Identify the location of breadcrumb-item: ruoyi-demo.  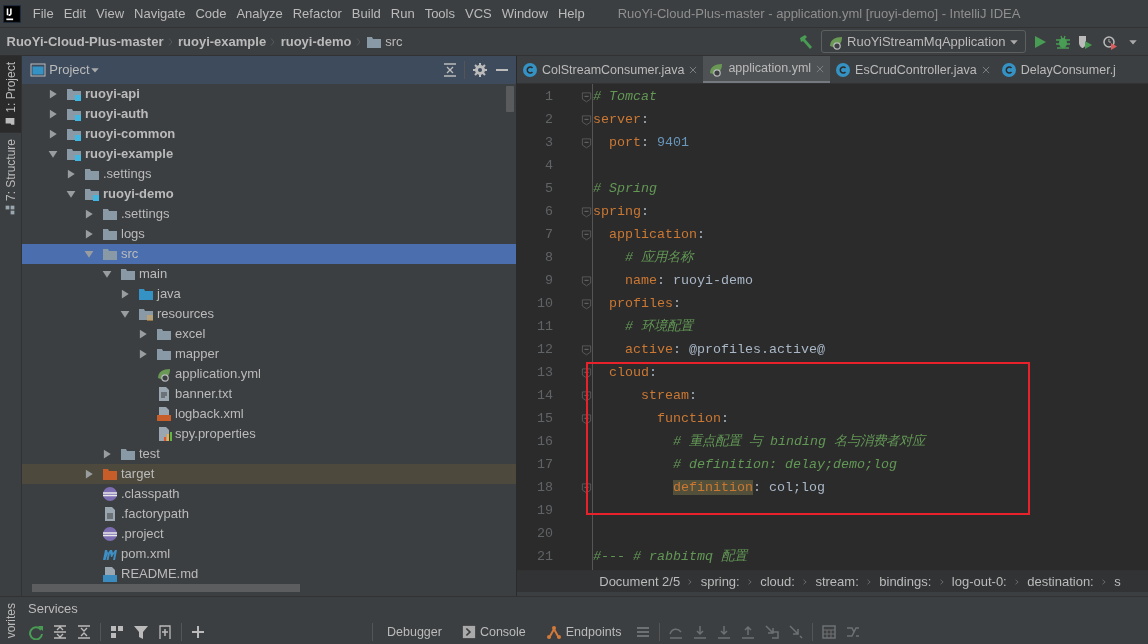
(316, 41).